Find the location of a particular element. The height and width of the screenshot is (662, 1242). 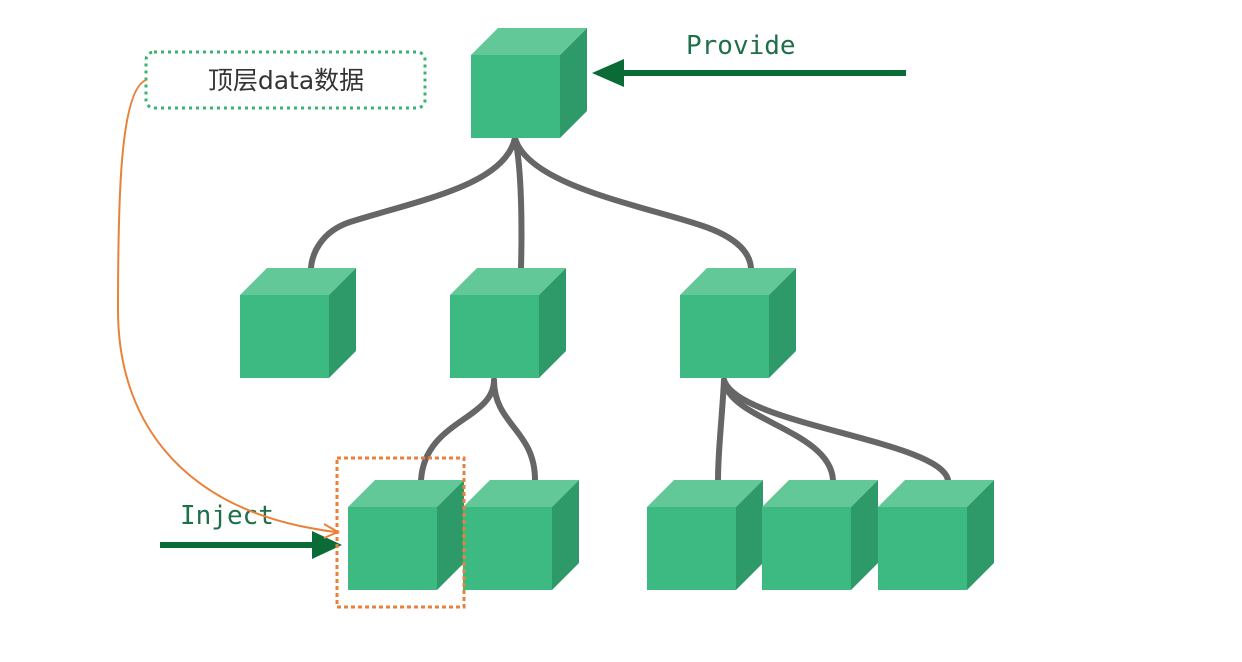

grandchild-5-cube is located at coordinates (936, 535).